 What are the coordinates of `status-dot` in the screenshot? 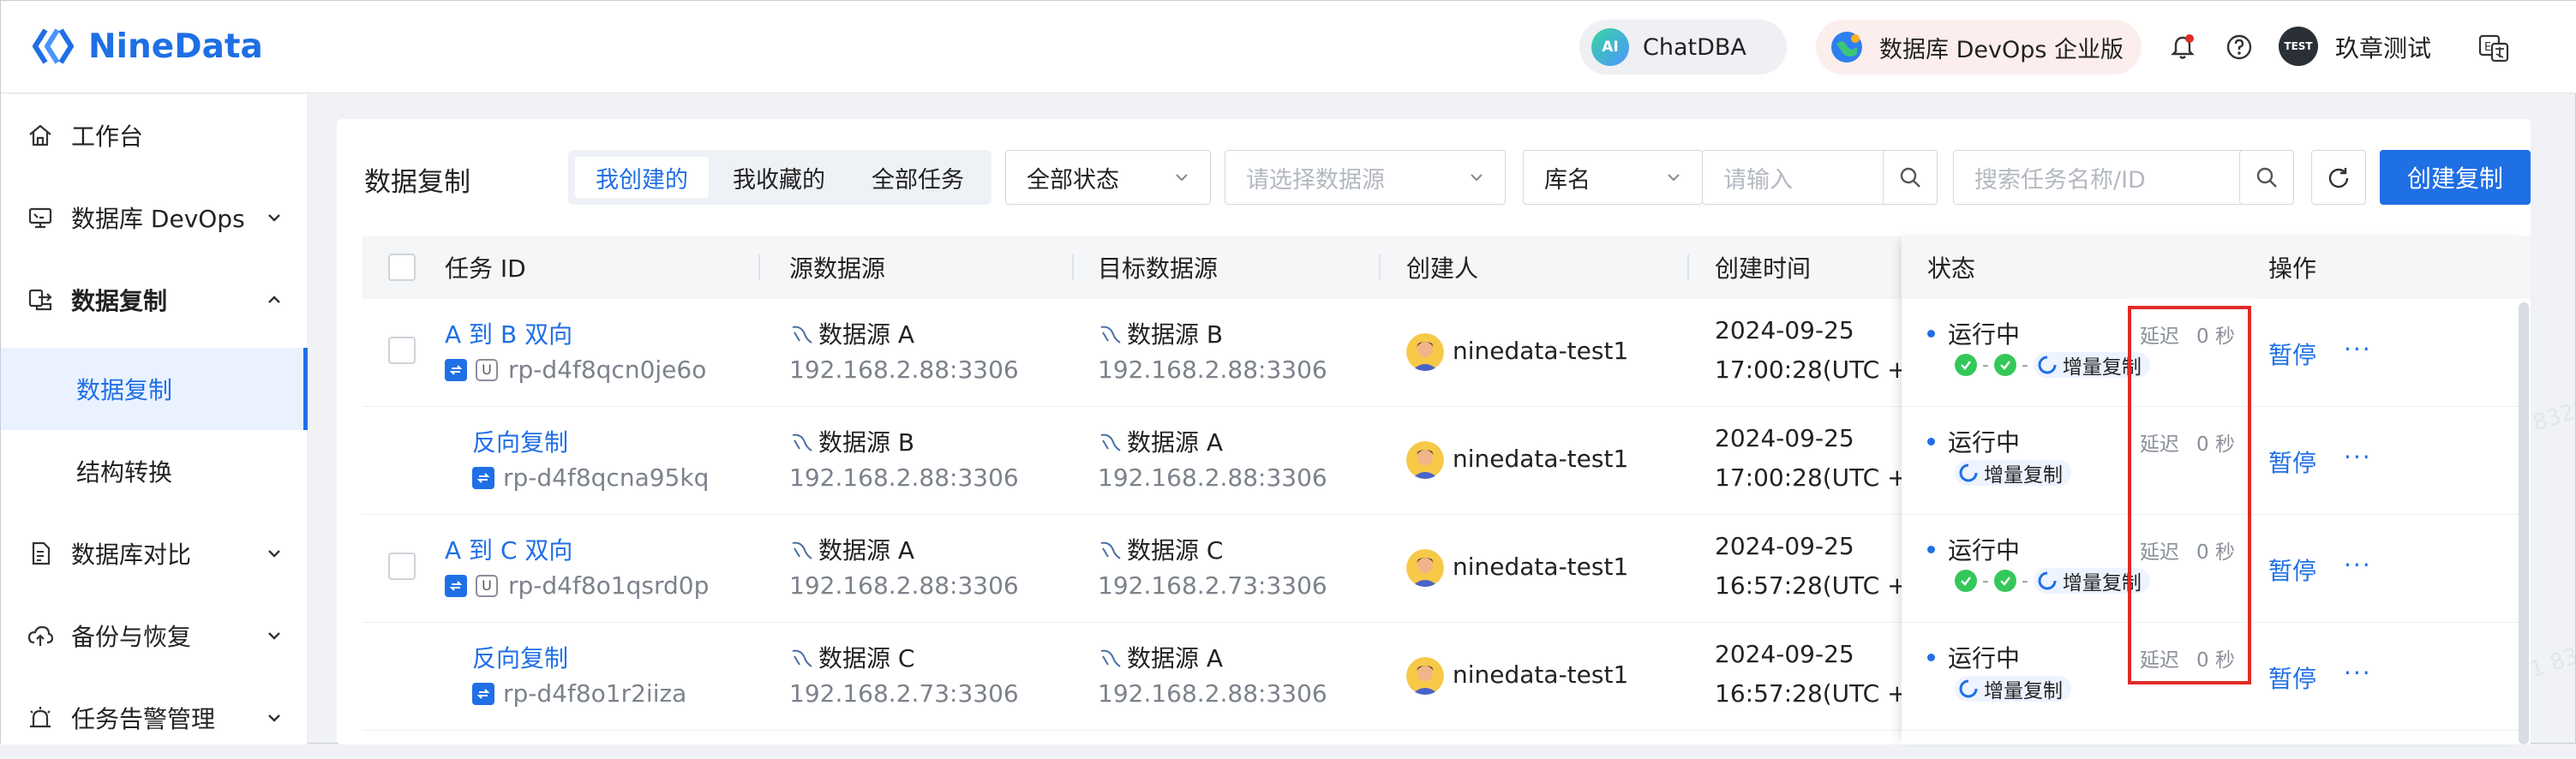 It's located at (1931, 657).